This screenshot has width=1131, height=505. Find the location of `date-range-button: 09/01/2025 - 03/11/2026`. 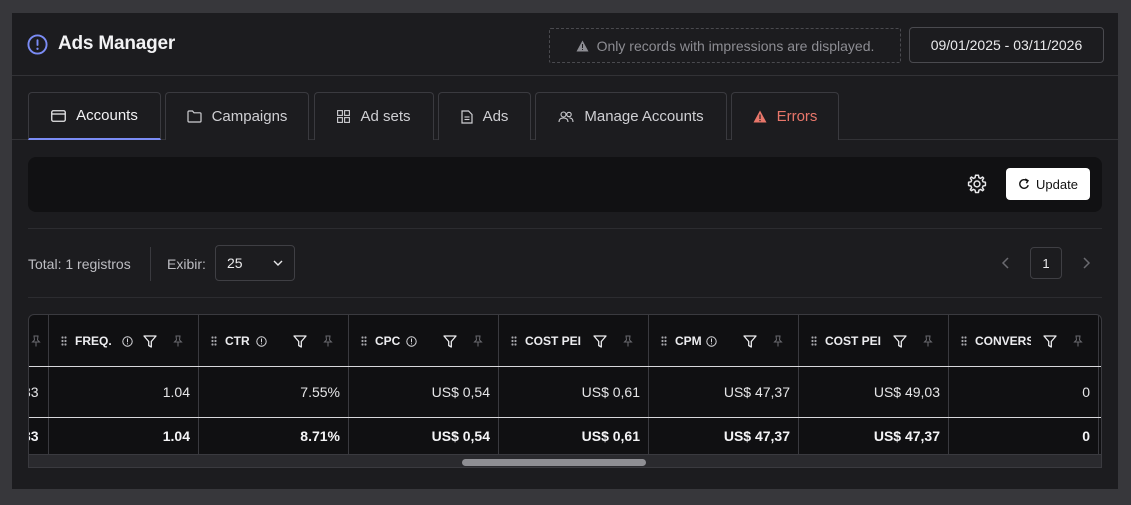

date-range-button: 09/01/2025 - 03/11/2026 is located at coordinates (1006, 45).